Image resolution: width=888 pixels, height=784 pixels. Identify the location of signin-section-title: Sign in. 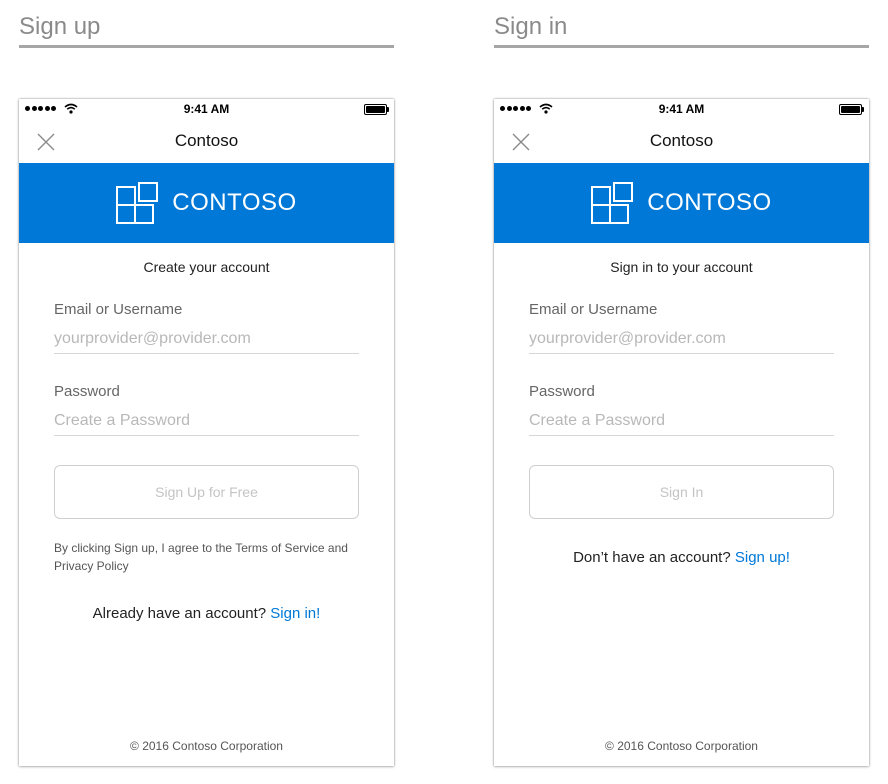
(531, 26).